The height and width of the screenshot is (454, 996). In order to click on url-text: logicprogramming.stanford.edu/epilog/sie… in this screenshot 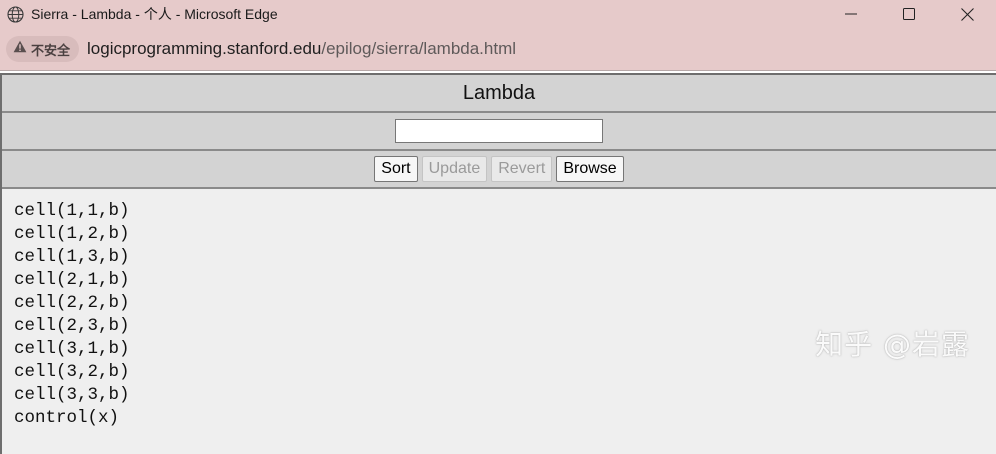, I will do `click(301, 49)`.